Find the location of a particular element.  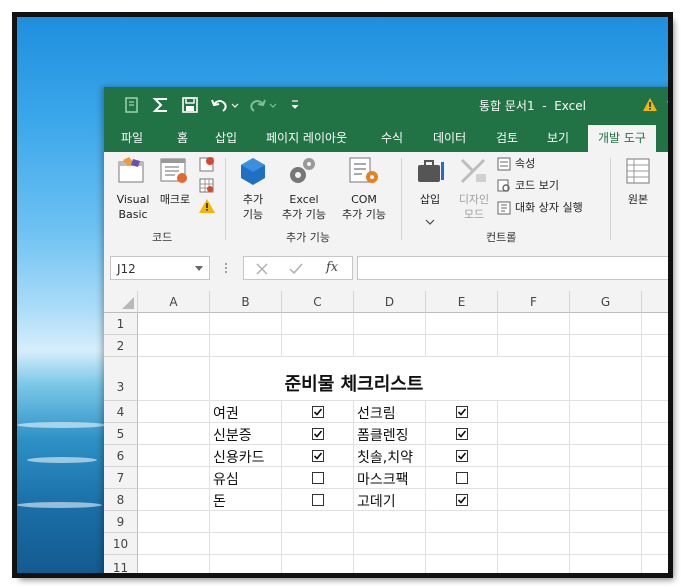

addins-button: 추가 기능 is located at coordinates (253, 207).